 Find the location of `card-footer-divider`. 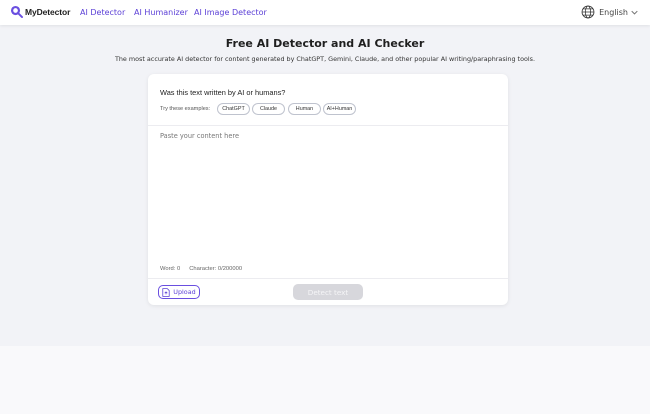

card-footer-divider is located at coordinates (328, 278).